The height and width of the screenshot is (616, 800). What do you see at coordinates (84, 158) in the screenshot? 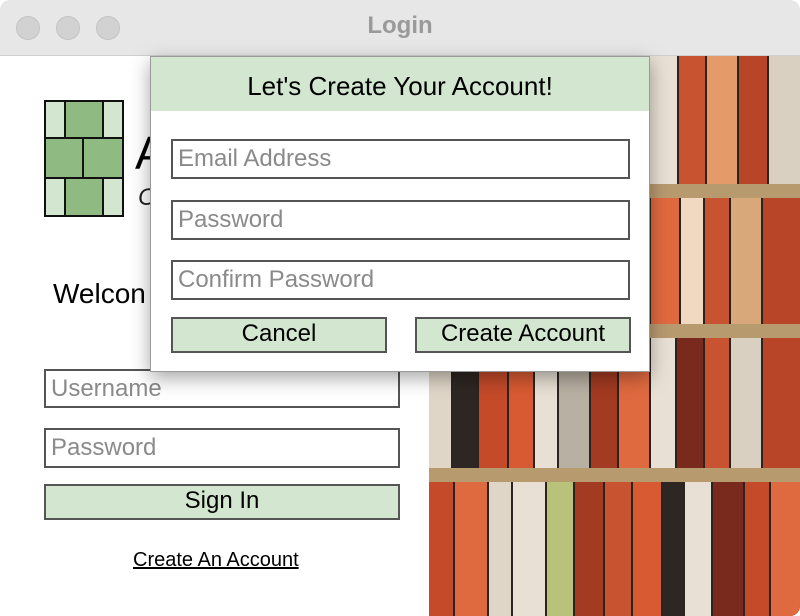
I see `app-logo-icon` at bounding box center [84, 158].